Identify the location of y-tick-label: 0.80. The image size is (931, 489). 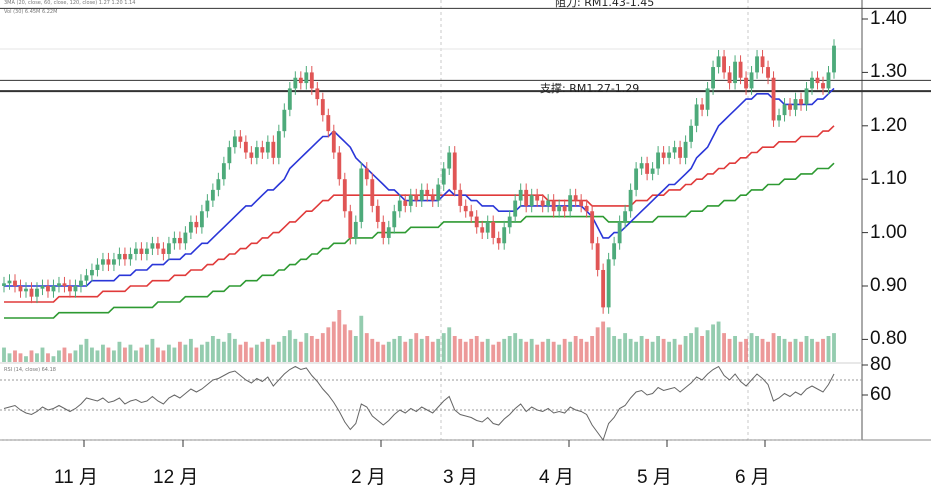
(888, 339).